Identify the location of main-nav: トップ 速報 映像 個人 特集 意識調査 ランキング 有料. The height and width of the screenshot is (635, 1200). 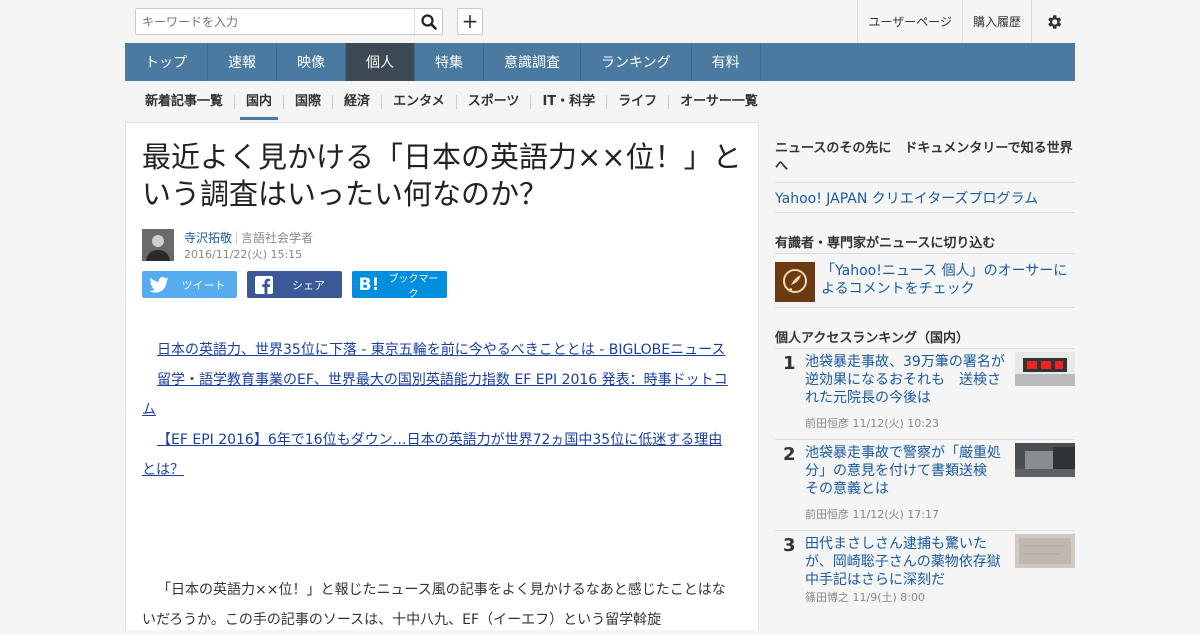
(600, 62).